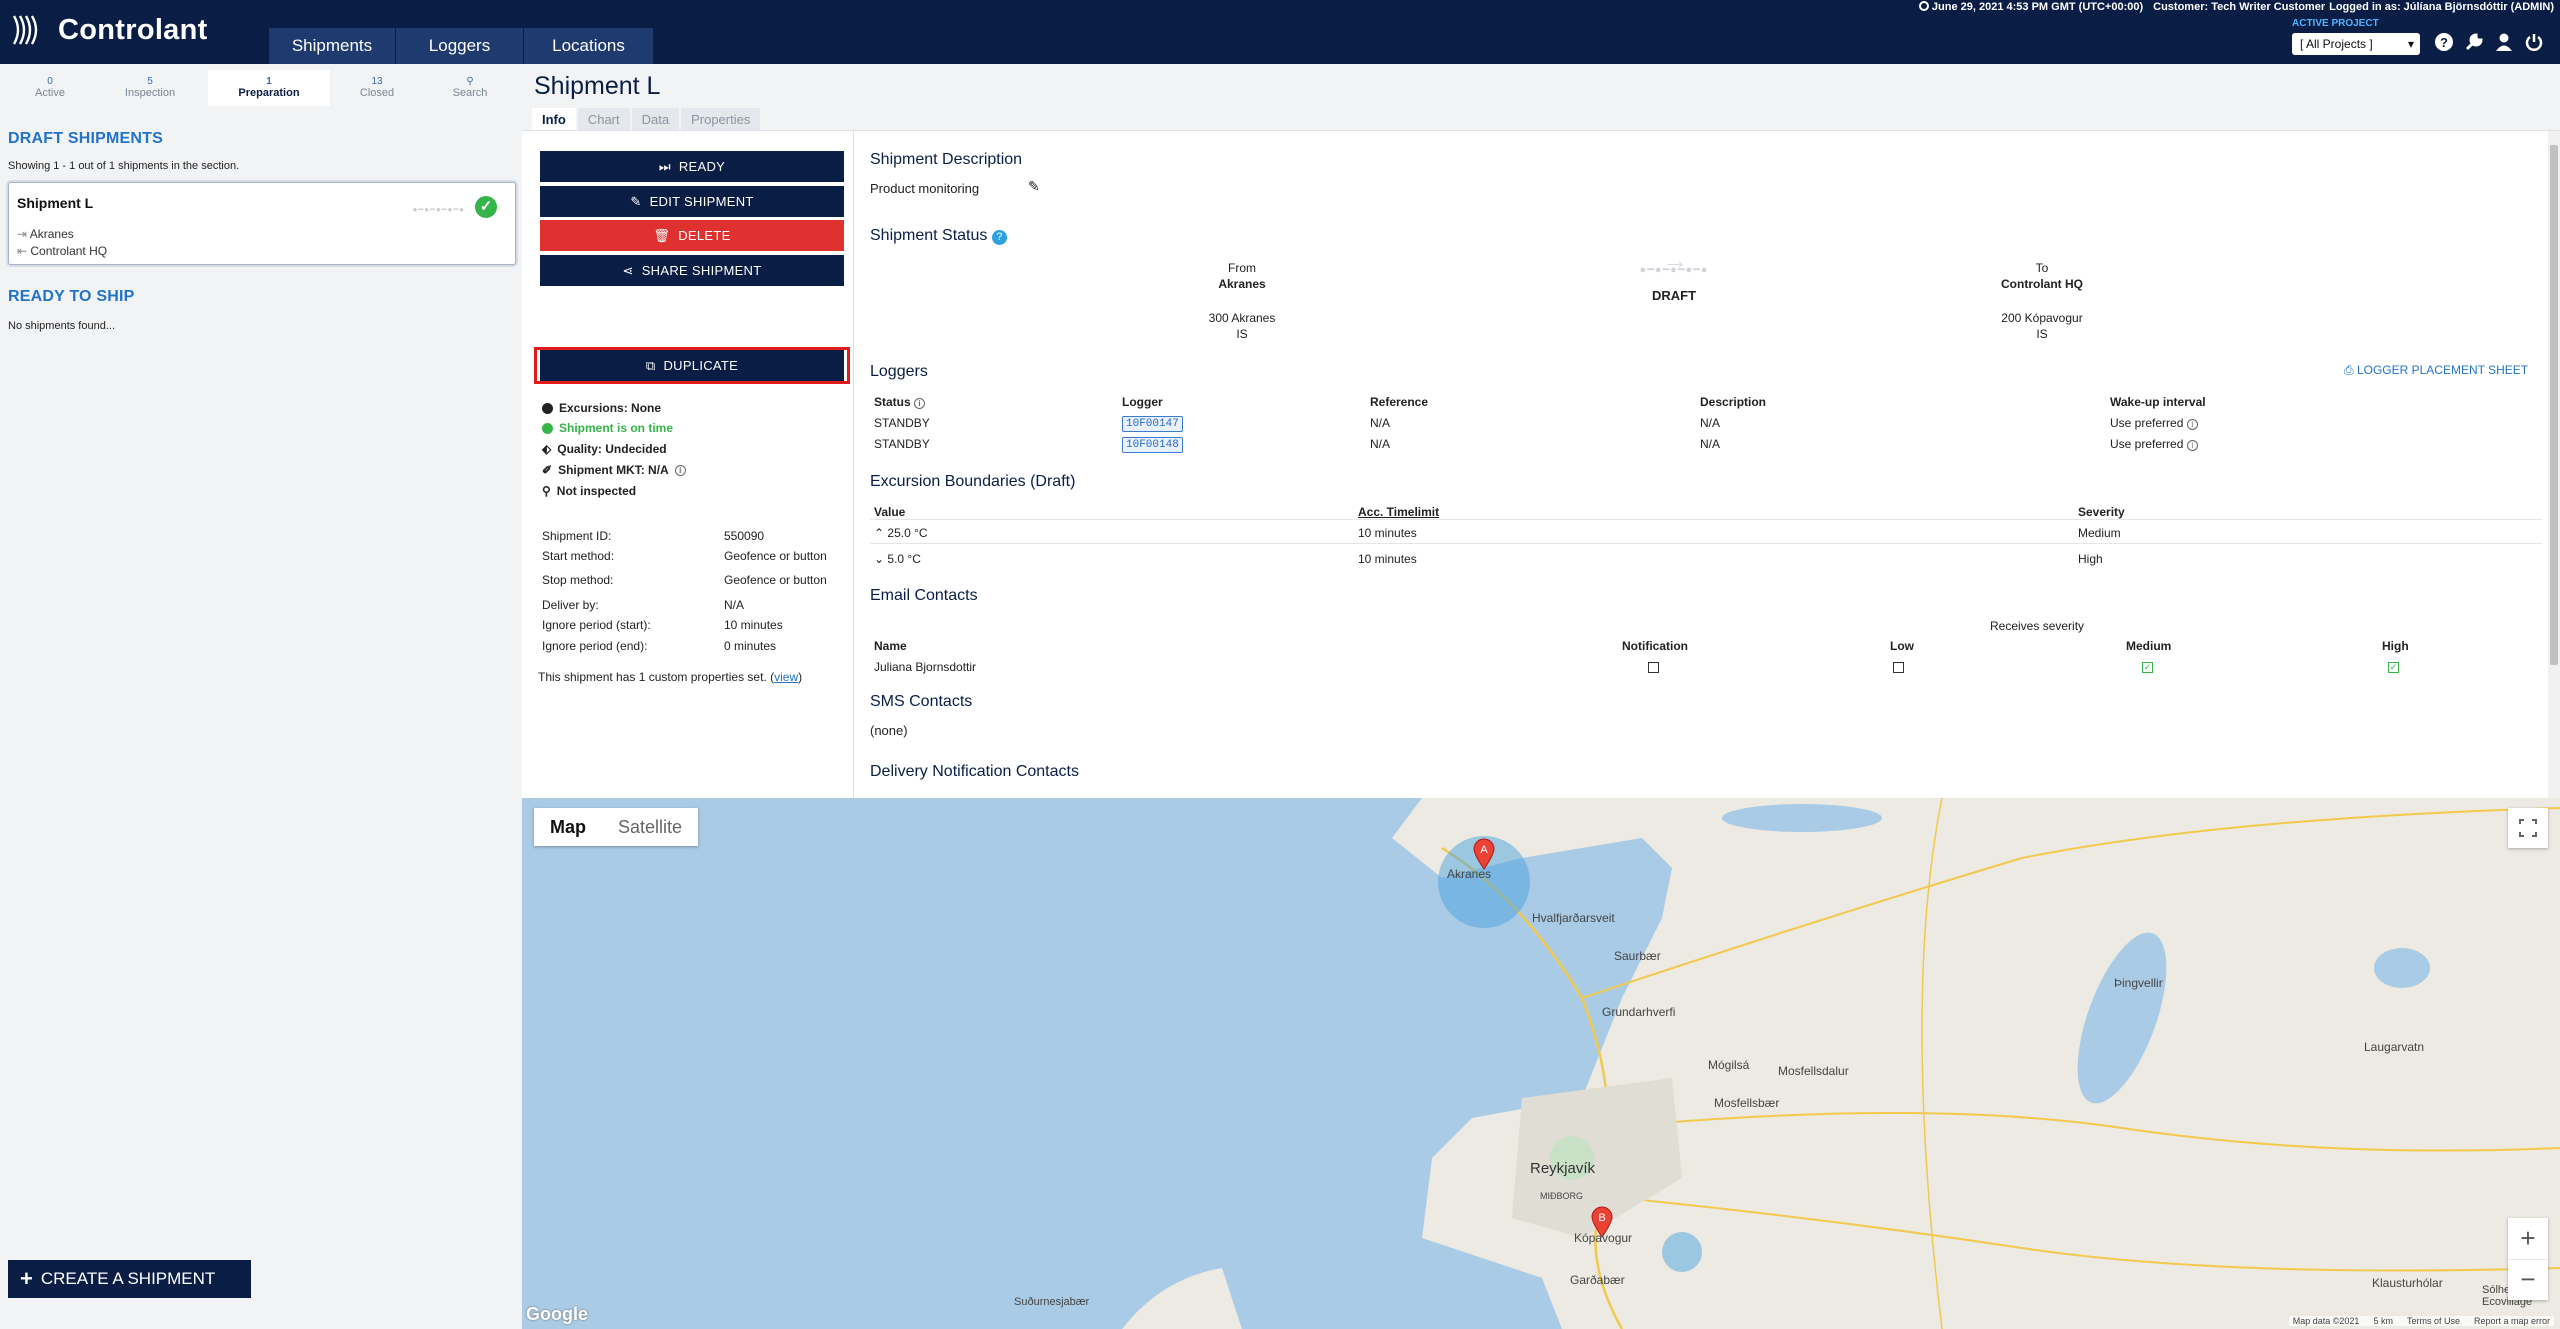  What do you see at coordinates (50, 88) in the screenshot?
I see `tab-active: 0 Active` at bounding box center [50, 88].